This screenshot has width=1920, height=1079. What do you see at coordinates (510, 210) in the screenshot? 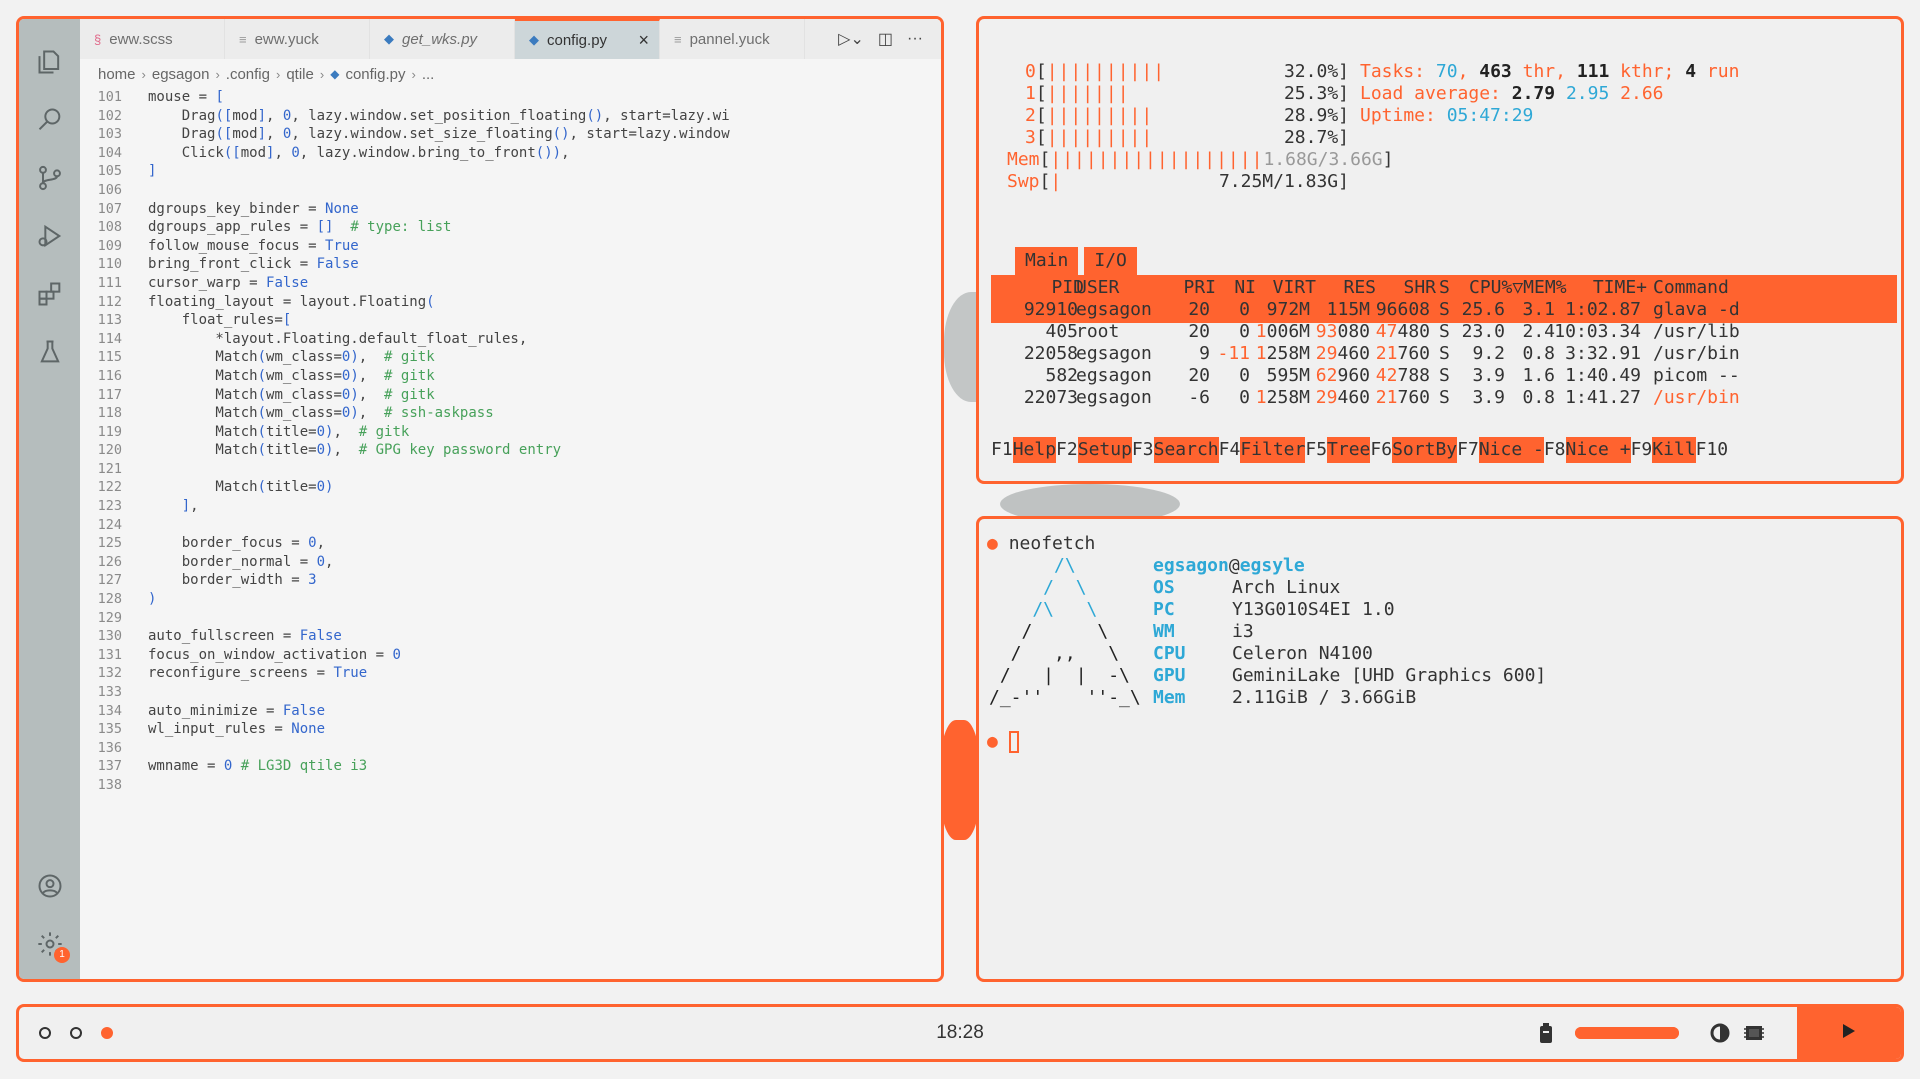
I see `code-line: 107 dgroups_key_binder = None` at bounding box center [510, 210].